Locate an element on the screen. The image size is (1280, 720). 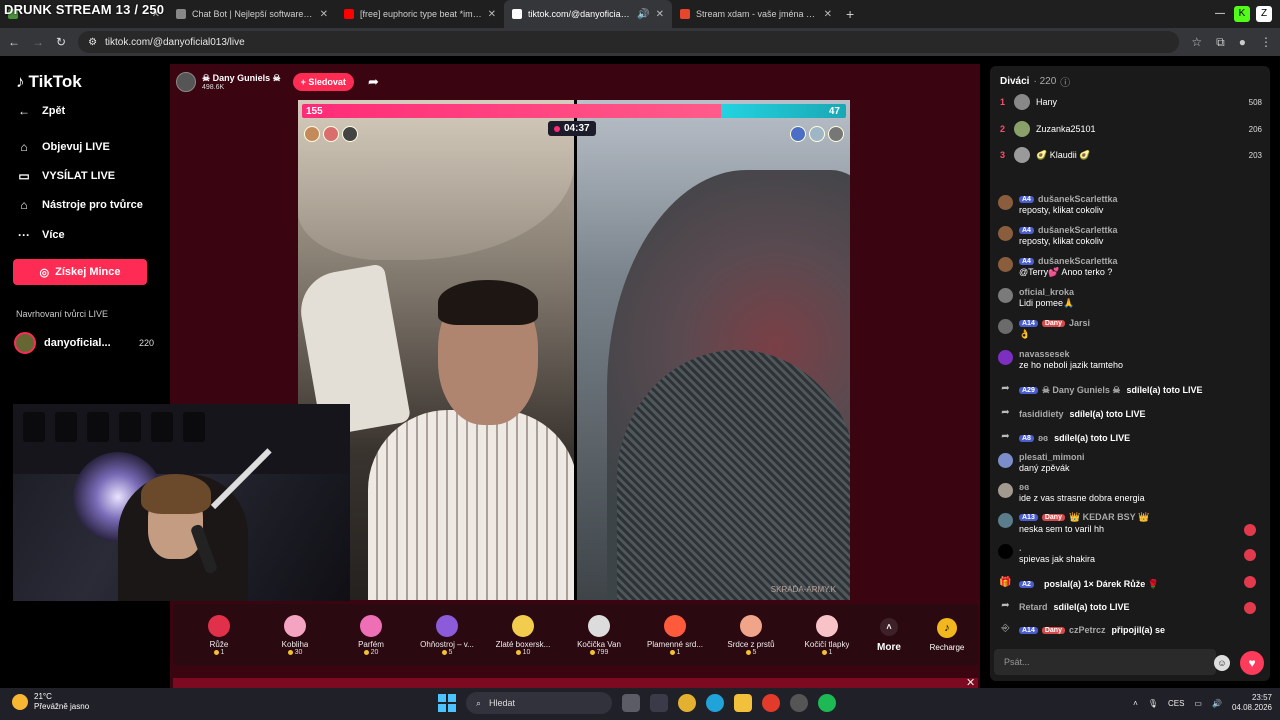
chevron-up-icon: ˄ is located at coordinates (1135, 703).